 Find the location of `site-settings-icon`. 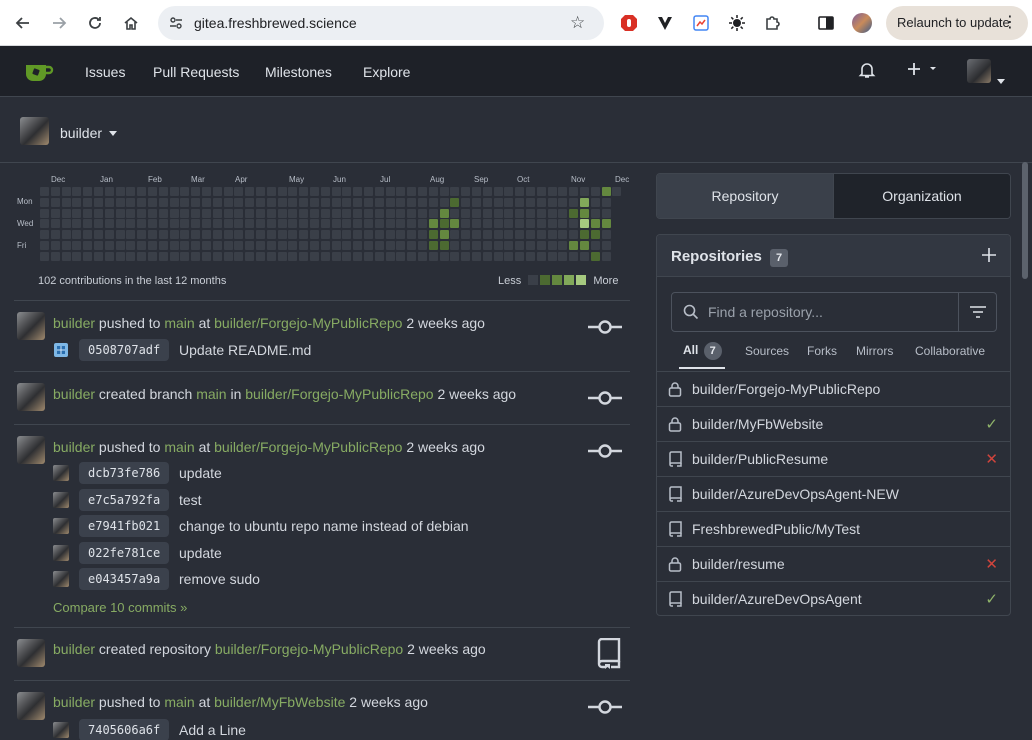

site-settings-icon is located at coordinates (176, 24).